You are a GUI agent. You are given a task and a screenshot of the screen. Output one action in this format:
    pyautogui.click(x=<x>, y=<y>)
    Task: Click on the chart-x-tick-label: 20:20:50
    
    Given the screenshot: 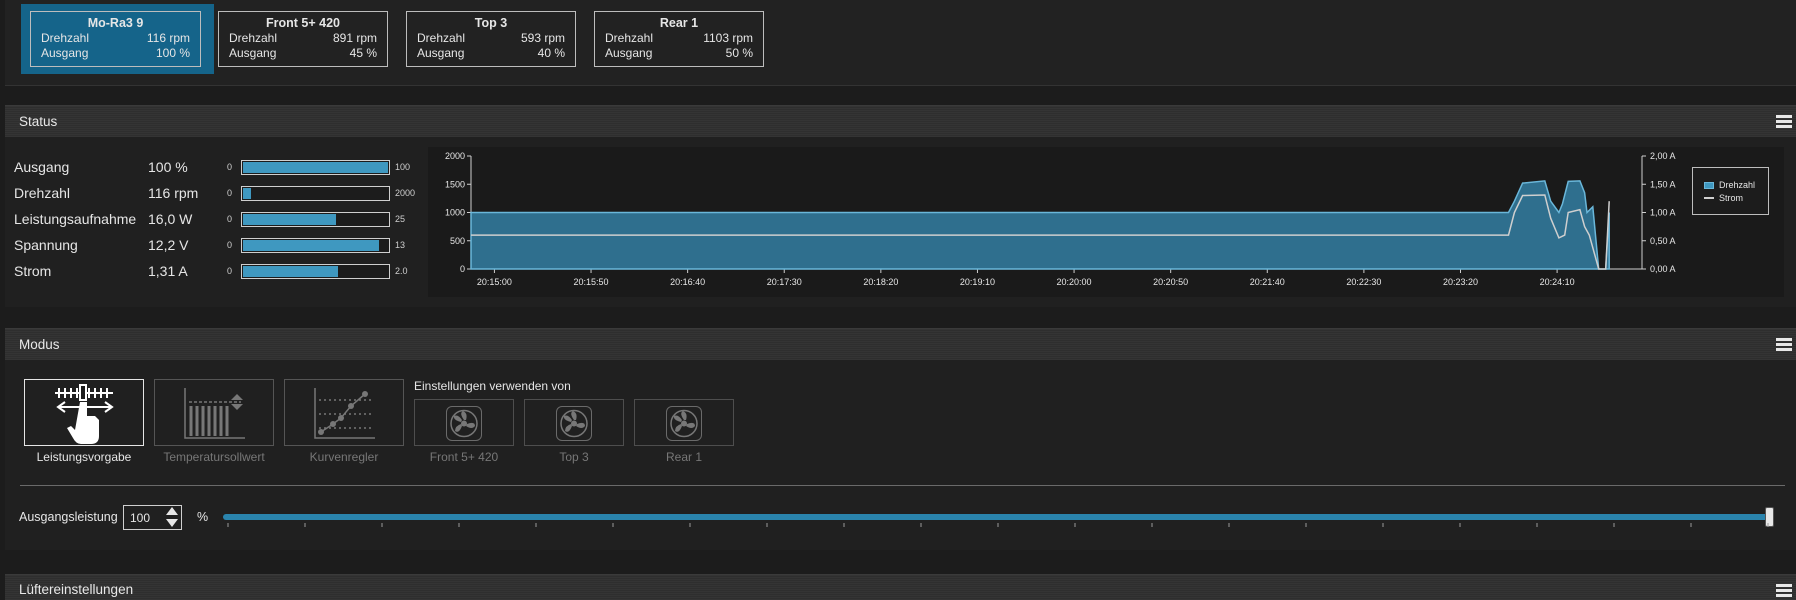 What is the action you would take?
    pyautogui.click(x=1170, y=282)
    